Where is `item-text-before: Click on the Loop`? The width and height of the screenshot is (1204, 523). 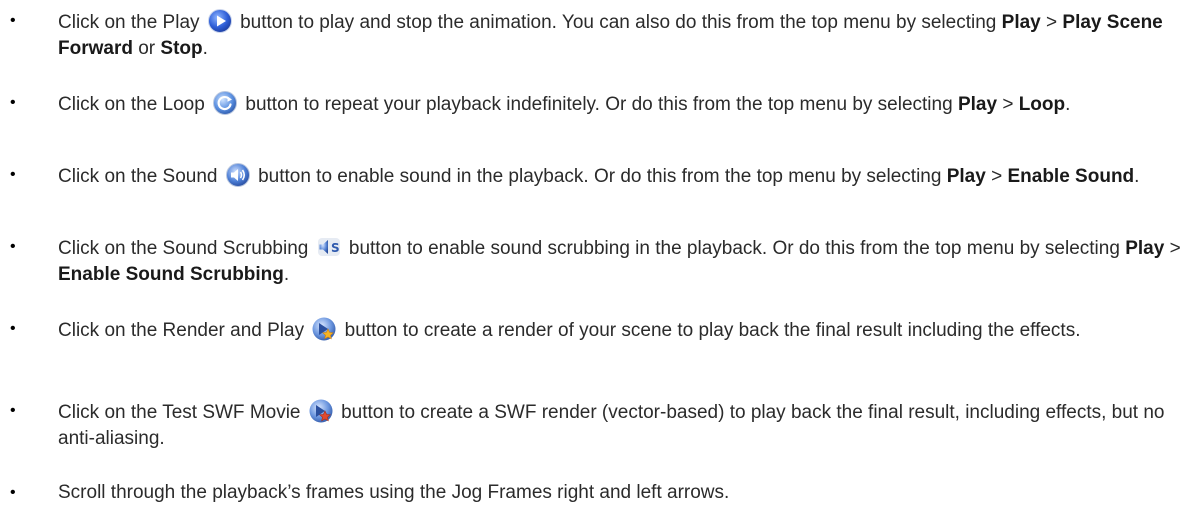
item-text-before: Click on the Loop is located at coordinates (131, 104).